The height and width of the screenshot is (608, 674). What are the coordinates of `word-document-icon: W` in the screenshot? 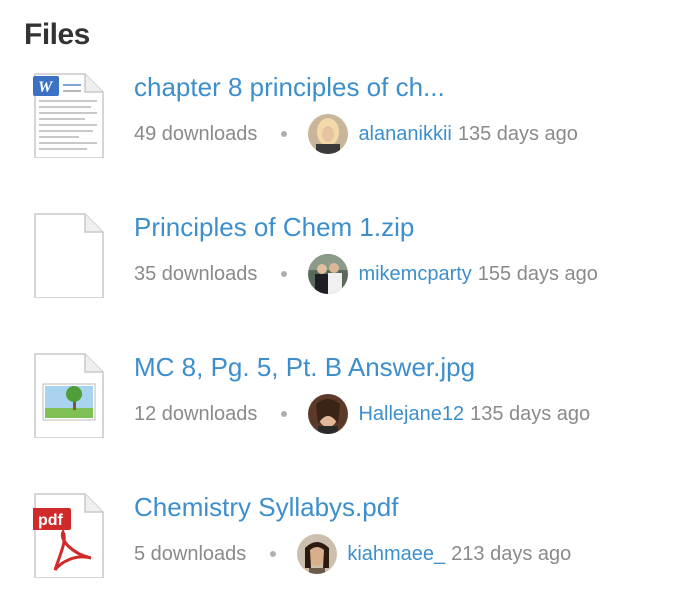 It's located at (69, 115).